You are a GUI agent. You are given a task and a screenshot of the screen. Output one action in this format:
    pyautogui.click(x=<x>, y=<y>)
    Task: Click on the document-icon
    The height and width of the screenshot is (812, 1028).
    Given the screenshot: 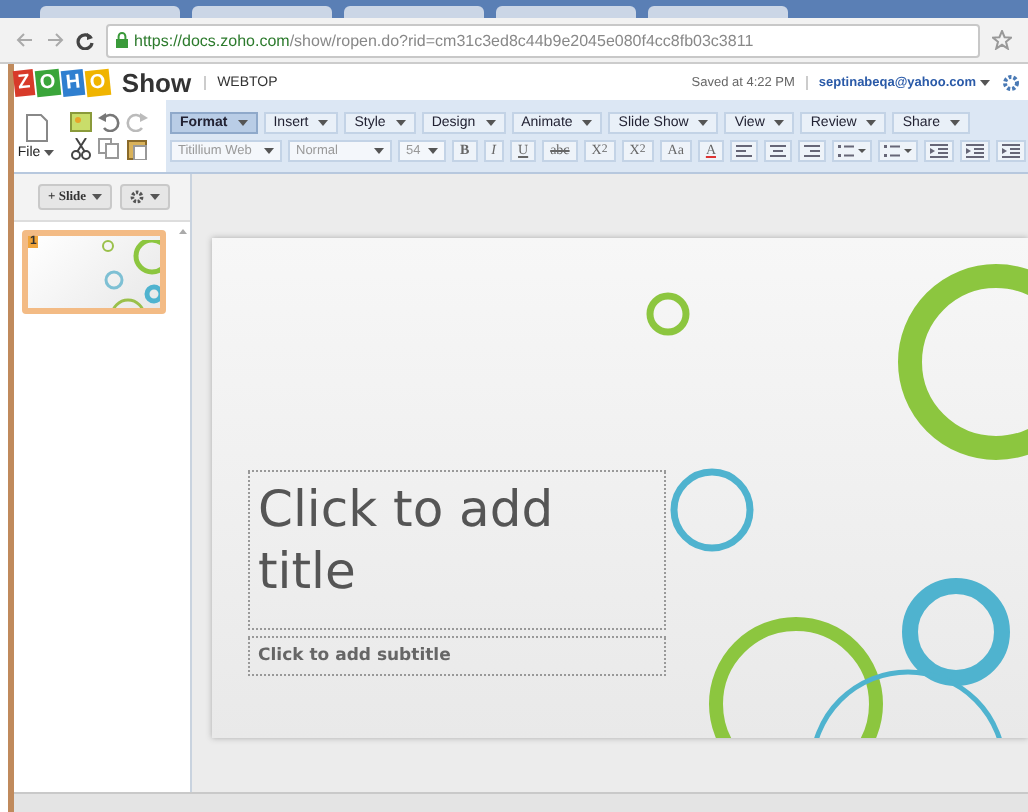 What is the action you would take?
    pyautogui.click(x=36, y=127)
    